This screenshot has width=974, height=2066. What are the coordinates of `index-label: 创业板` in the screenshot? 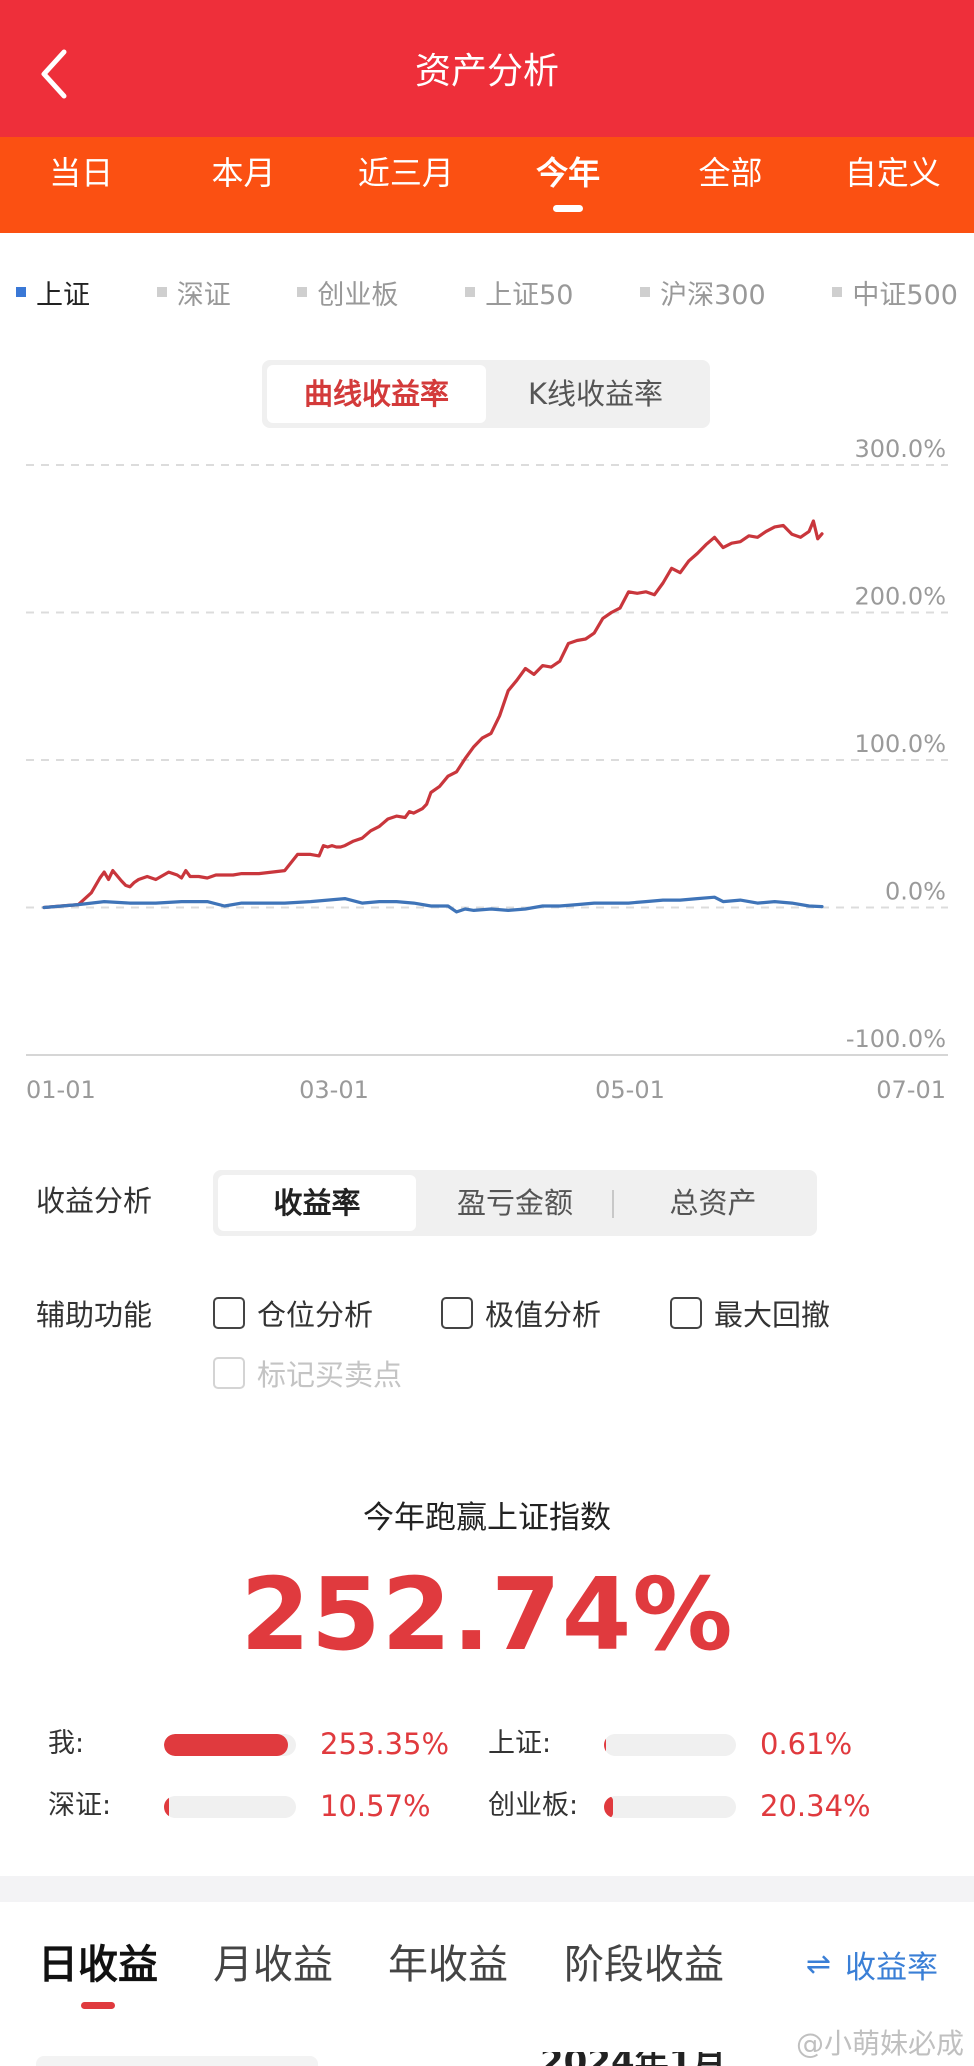 It's located at (358, 295).